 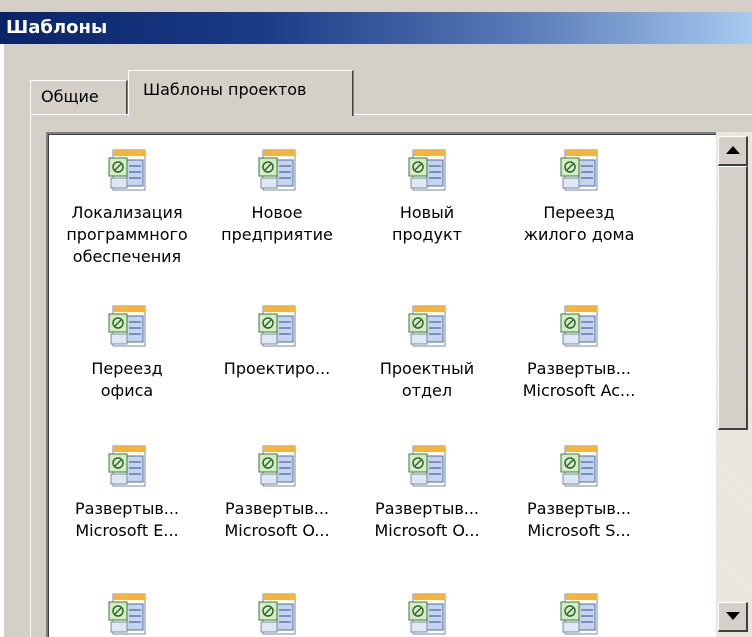 What do you see at coordinates (579, 197) in the screenshot?
I see `template-item: Переезд жилого дома` at bounding box center [579, 197].